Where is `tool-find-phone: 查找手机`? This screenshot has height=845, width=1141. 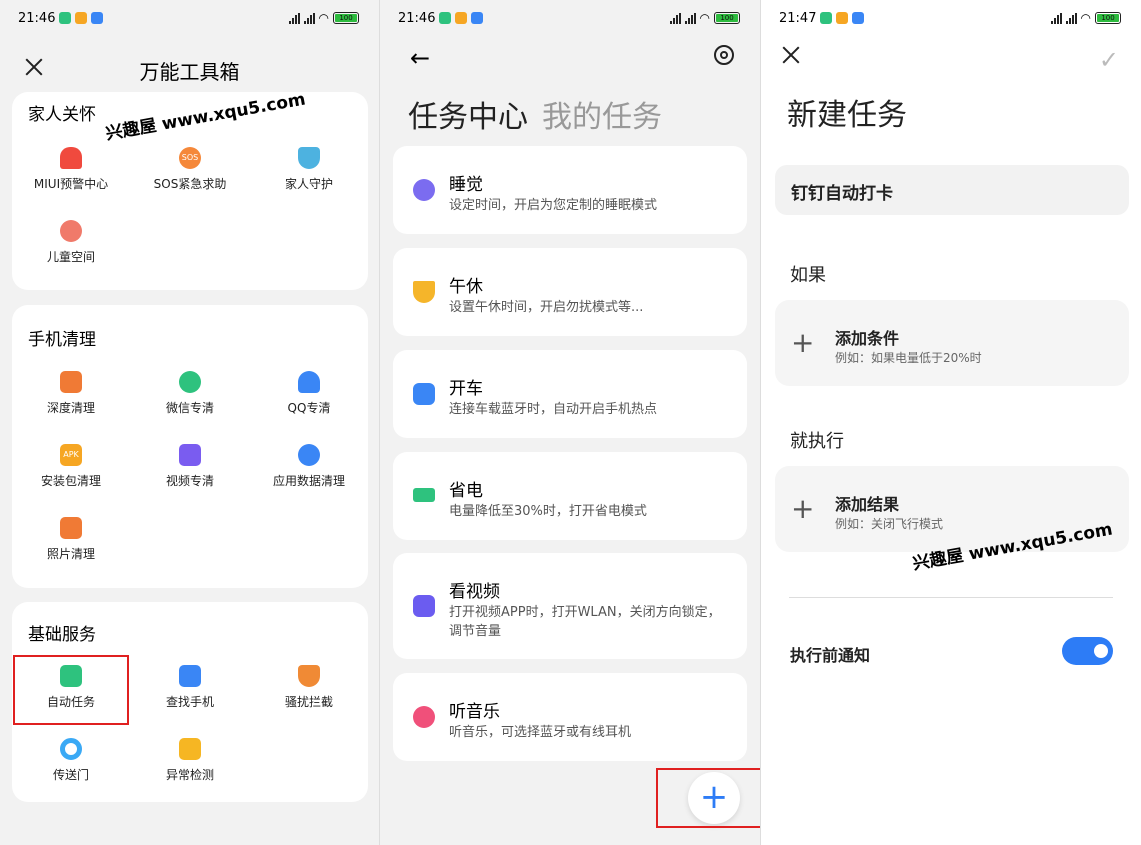 tool-find-phone: 查找手机 is located at coordinates (190, 687).